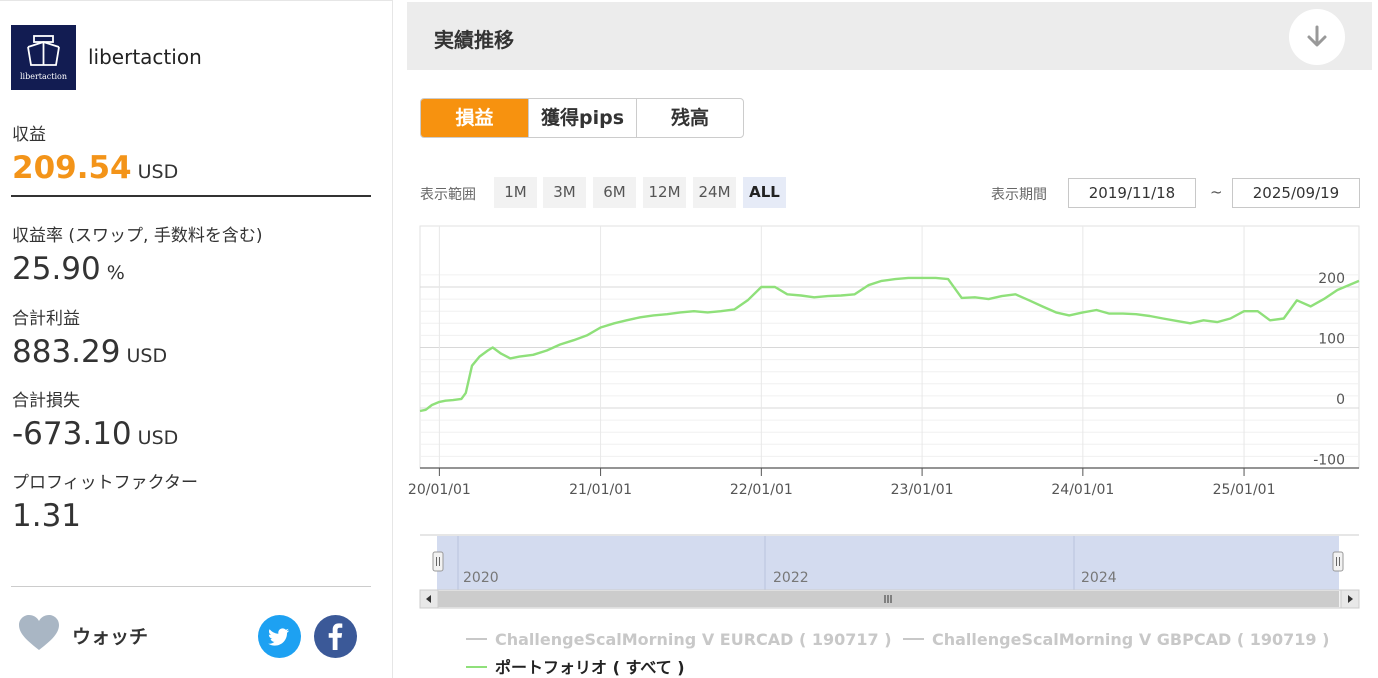 This screenshot has width=1378, height=678. What do you see at coordinates (137, 236) in the screenshot?
I see `rate-label: 収益率 (スワップ, 手数料を含む)` at bounding box center [137, 236].